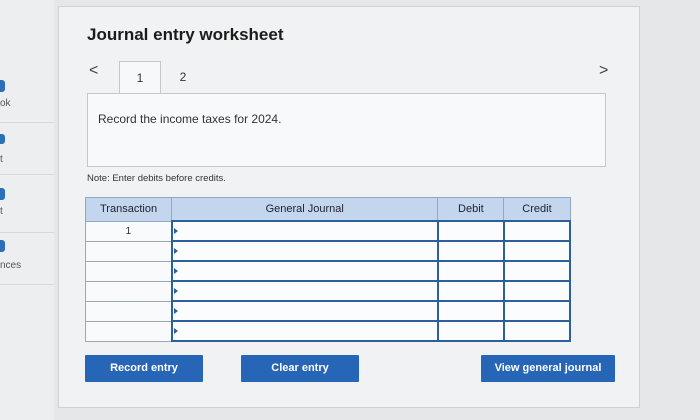 The height and width of the screenshot is (420, 700). Describe the element at coordinates (183, 77) in the screenshot. I see `tab-2: 2` at that location.